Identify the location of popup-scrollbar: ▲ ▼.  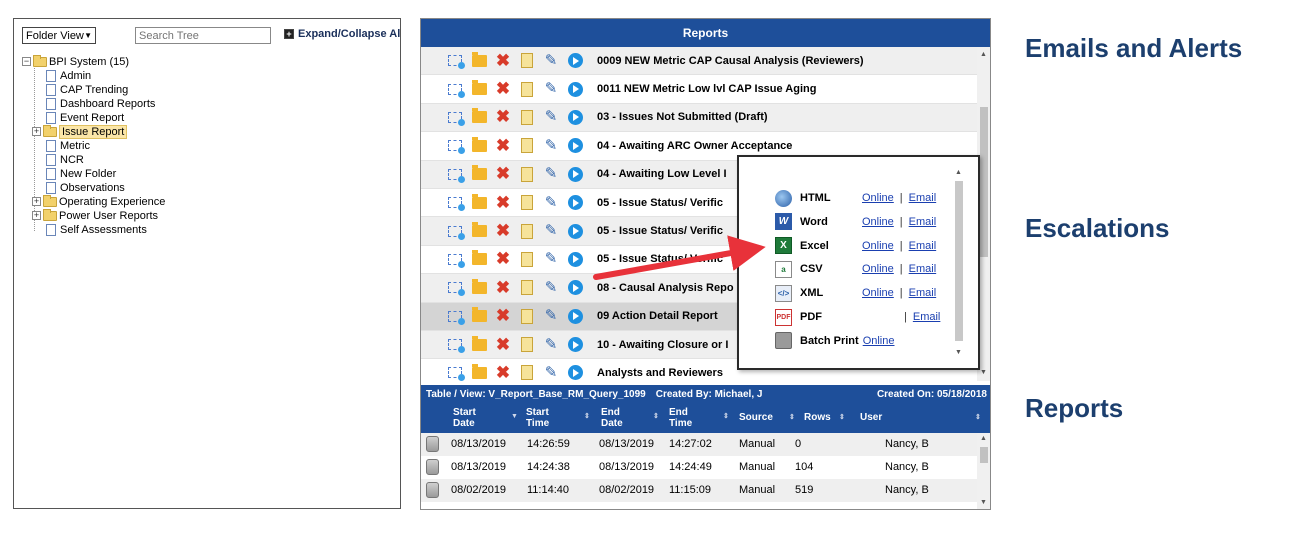
(959, 264).